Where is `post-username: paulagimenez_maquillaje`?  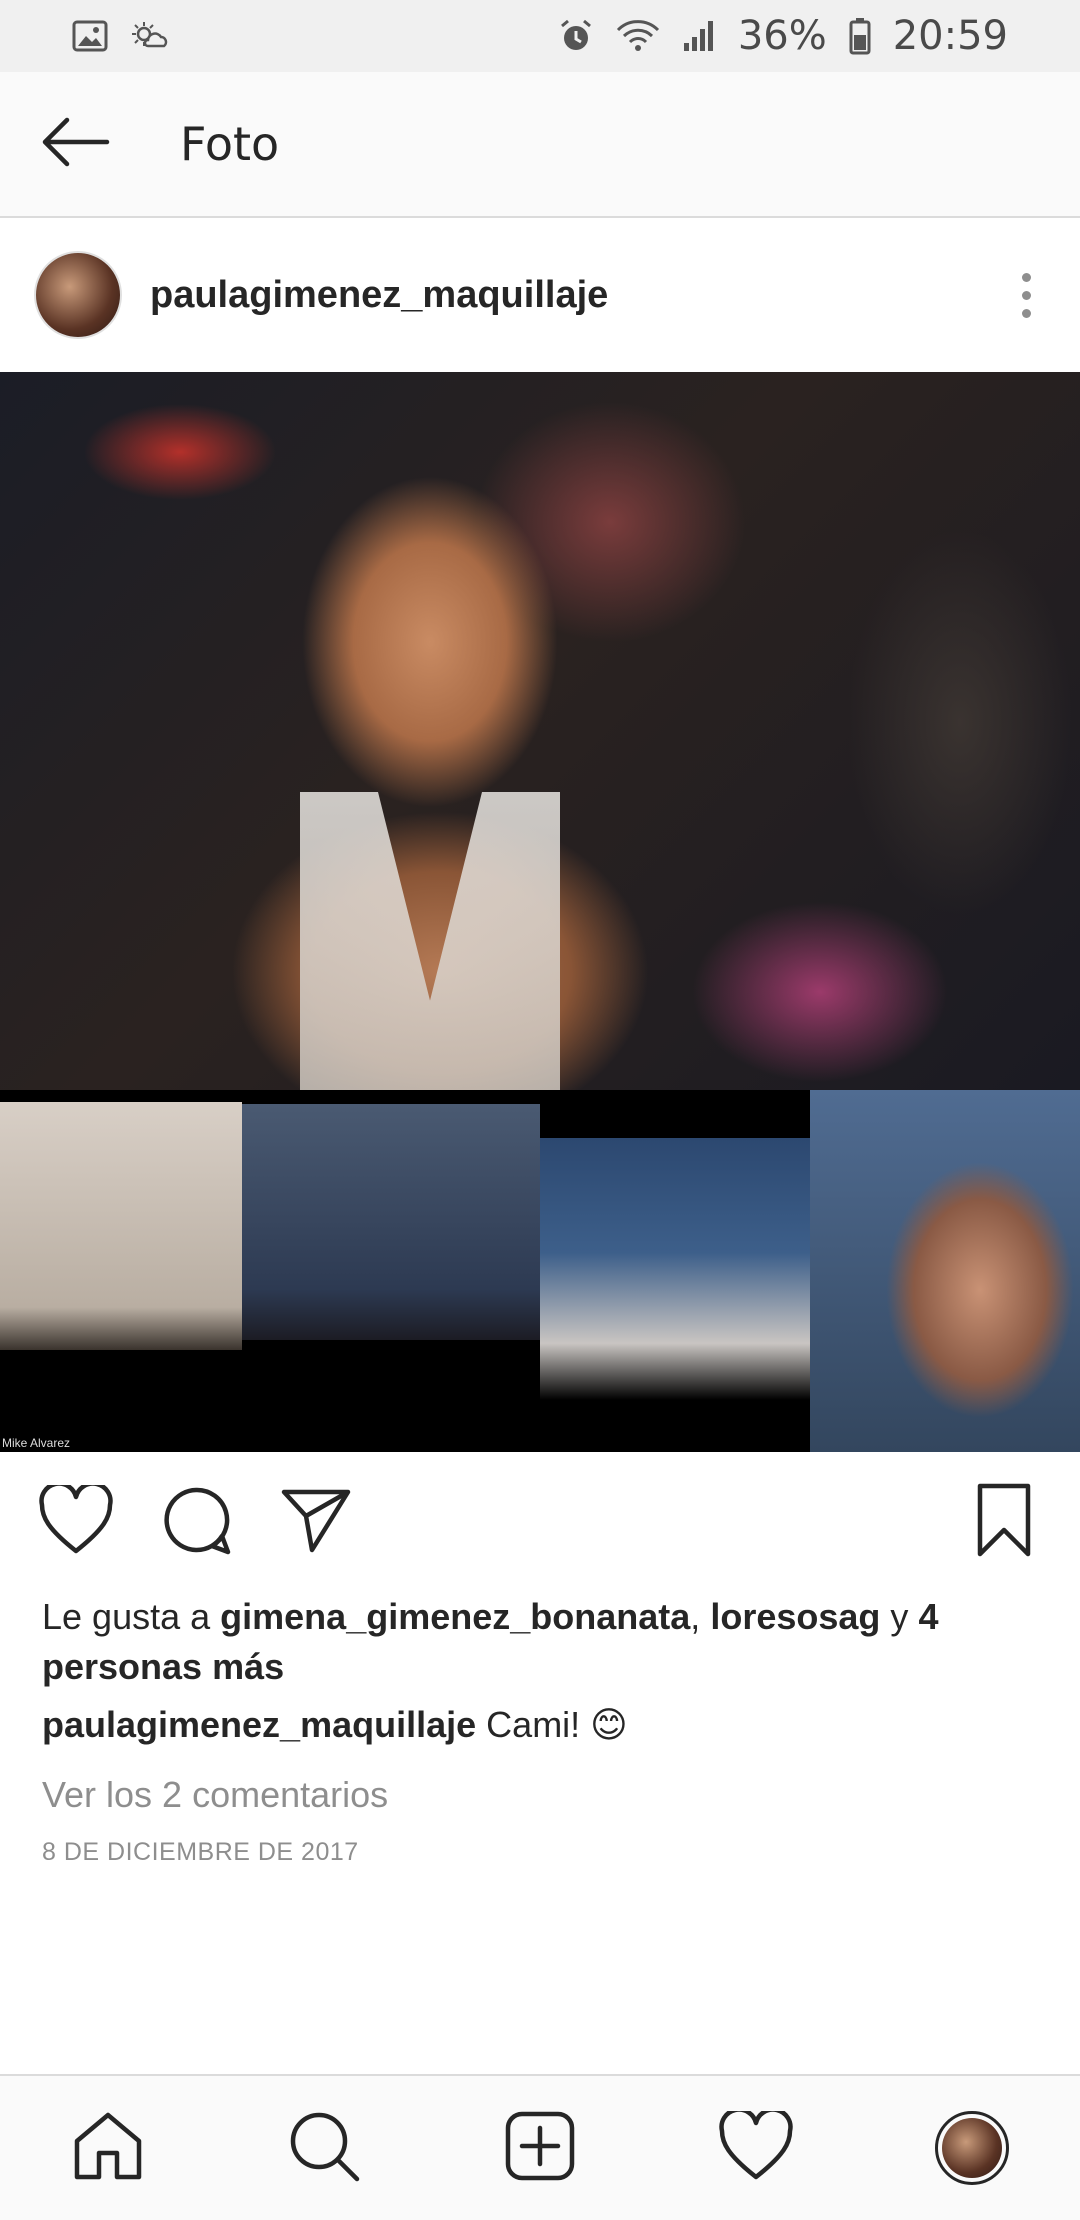 post-username: paulagimenez_maquillaje is located at coordinates (379, 295).